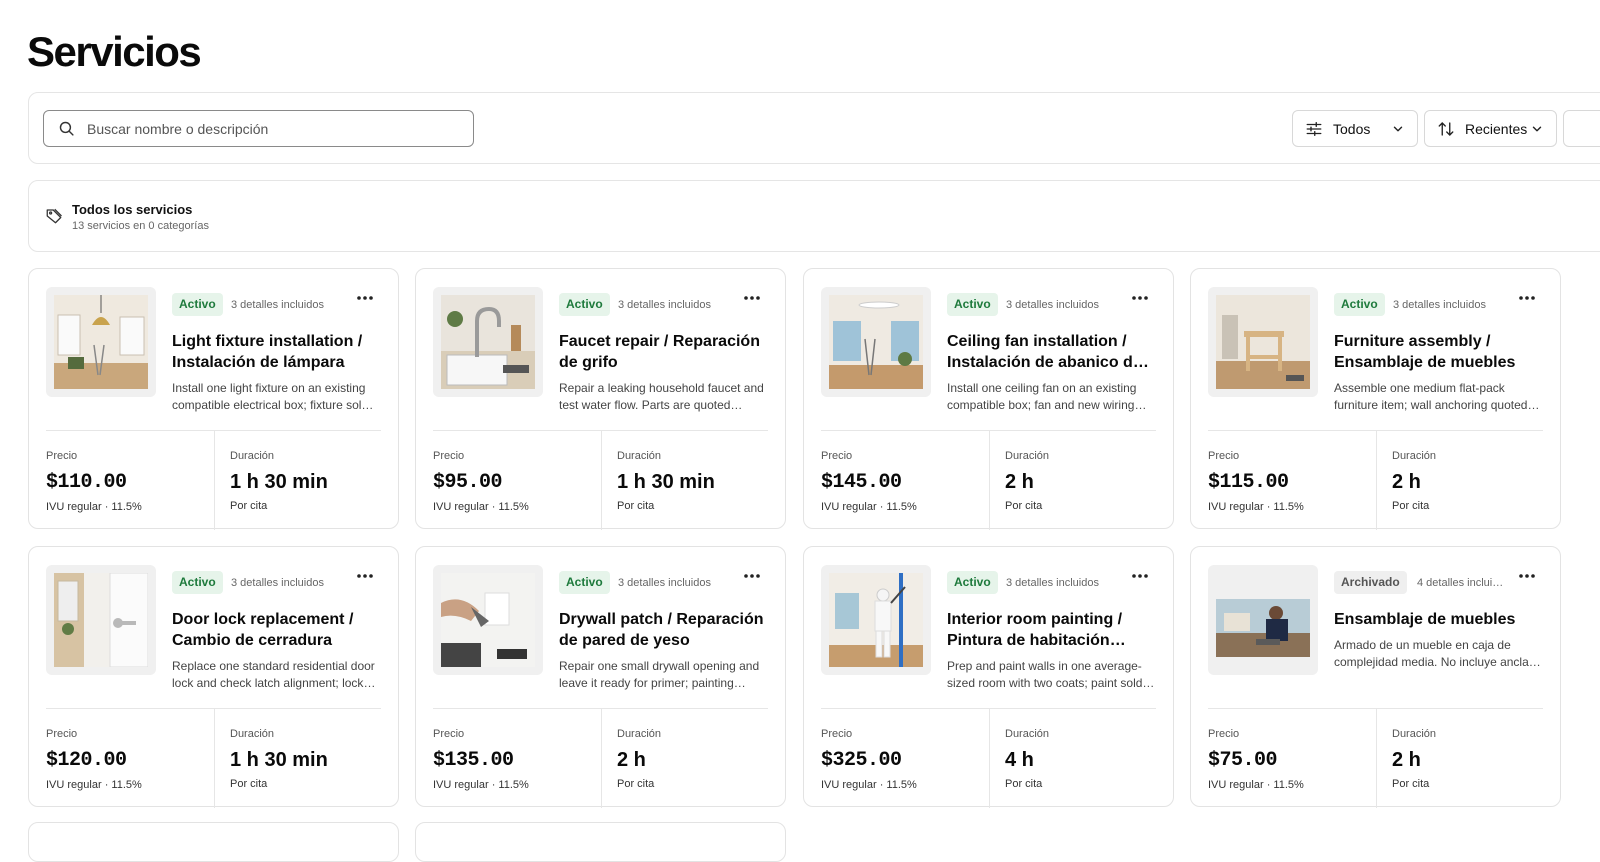  Describe the element at coordinates (861, 482) in the screenshot. I see `service-price: $145.00` at that location.